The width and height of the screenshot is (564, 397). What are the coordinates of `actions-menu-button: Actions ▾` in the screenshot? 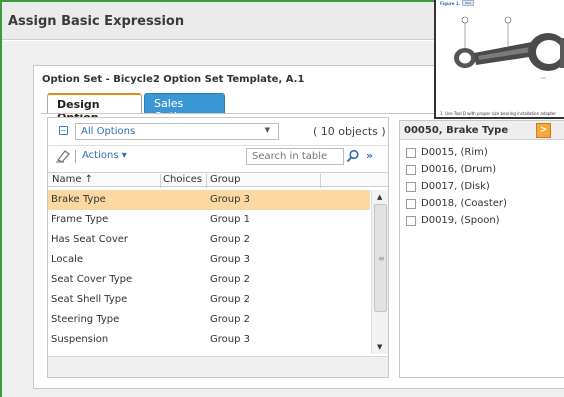 It's located at (104, 155).